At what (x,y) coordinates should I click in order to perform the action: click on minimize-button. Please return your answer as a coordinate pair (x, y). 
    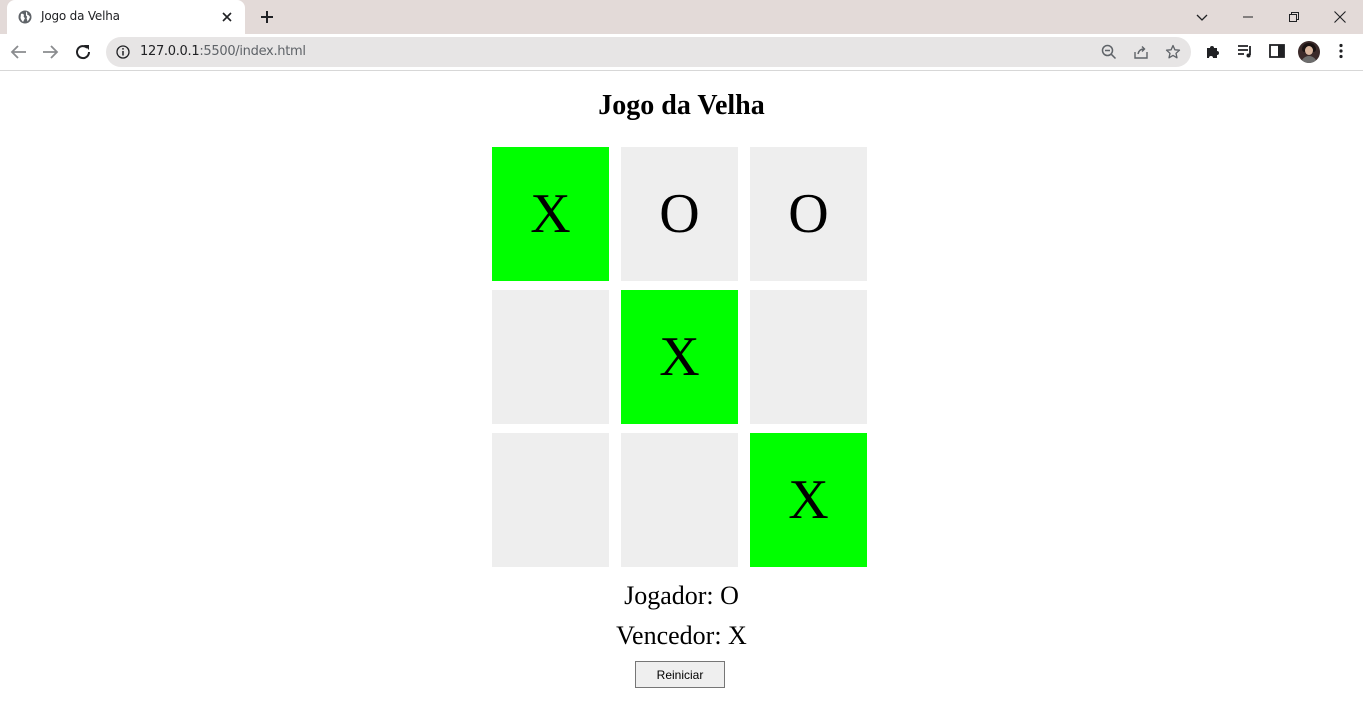
    Looking at the image, I should click on (1248, 17).